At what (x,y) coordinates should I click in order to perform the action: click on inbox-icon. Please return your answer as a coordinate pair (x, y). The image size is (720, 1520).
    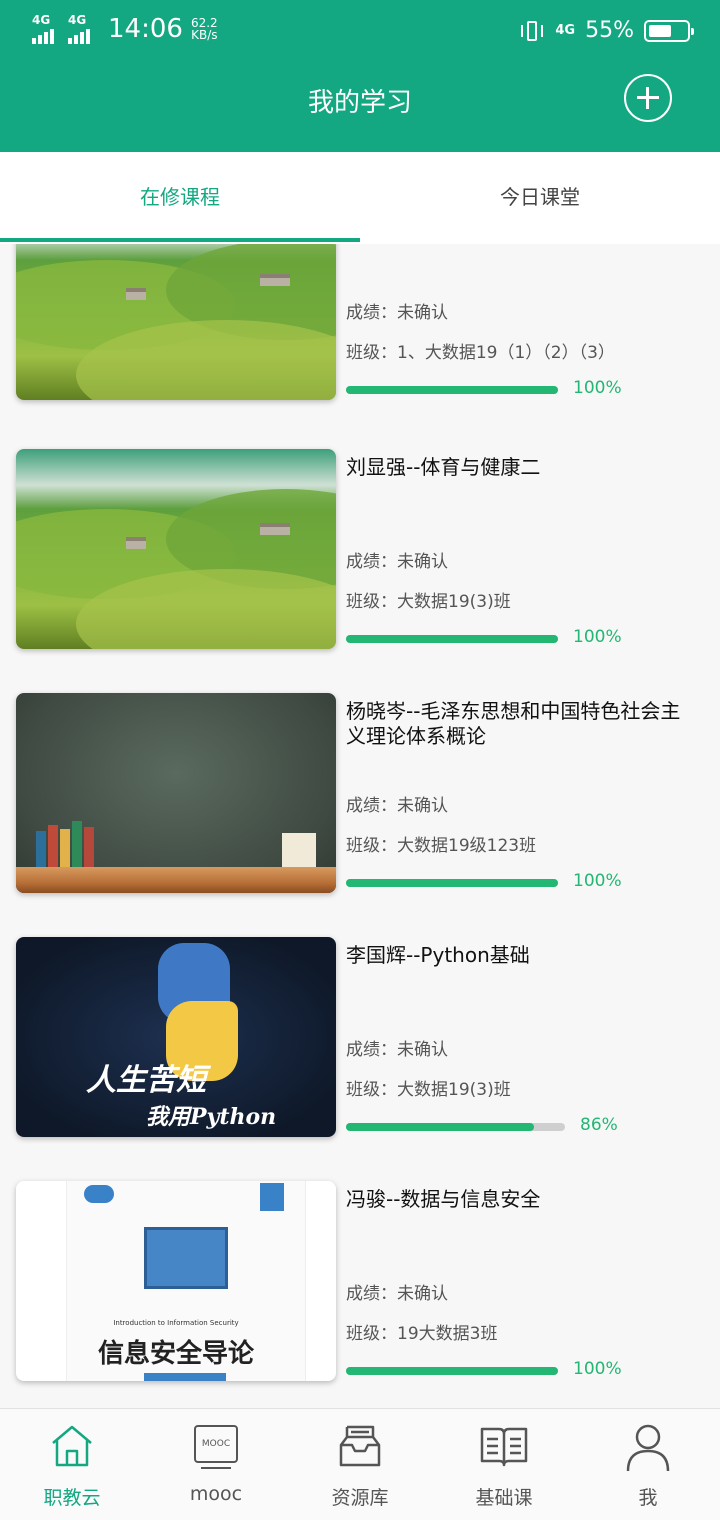
    Looking at the image, I should click on (360, 1446).